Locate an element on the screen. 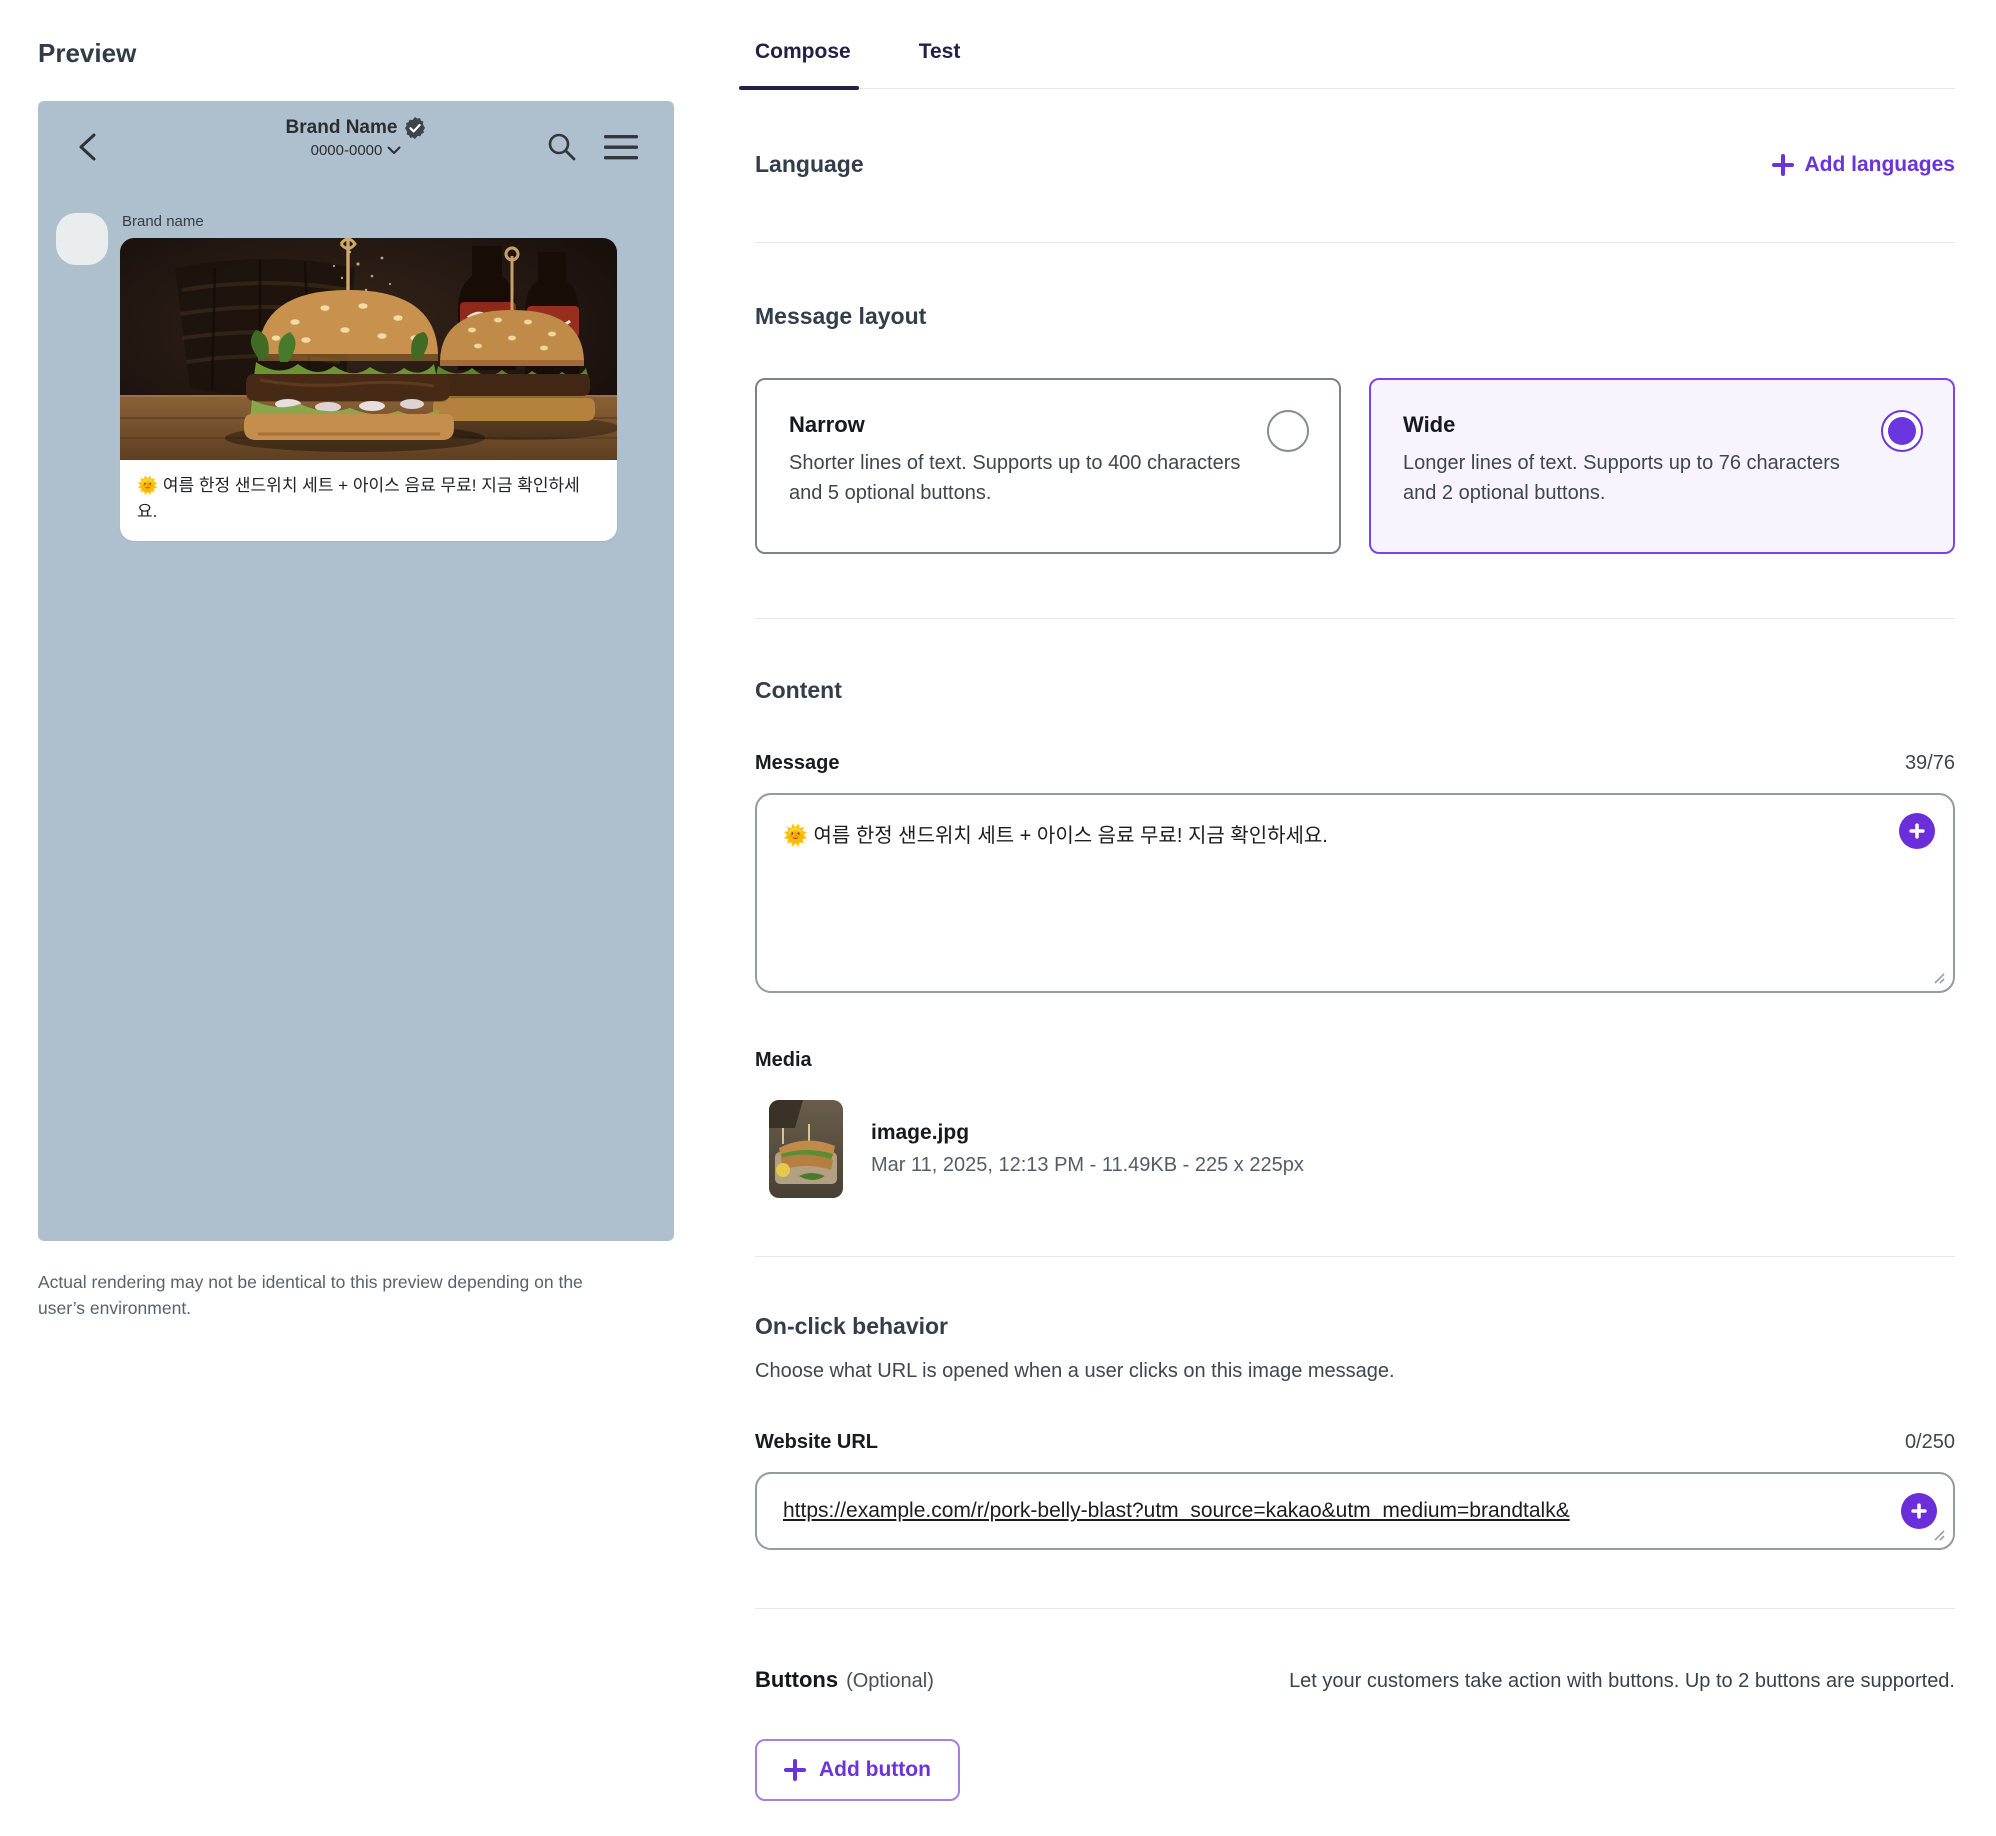  add-languages-button: Add languages is located at coordinates (1863, 165).